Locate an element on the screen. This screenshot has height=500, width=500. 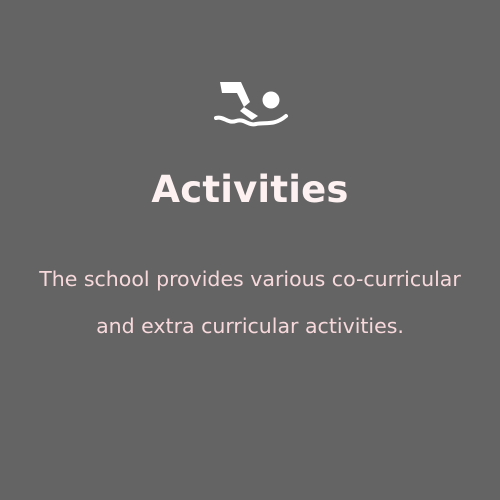
swimmer-icon is located at coordinates (254, 106).